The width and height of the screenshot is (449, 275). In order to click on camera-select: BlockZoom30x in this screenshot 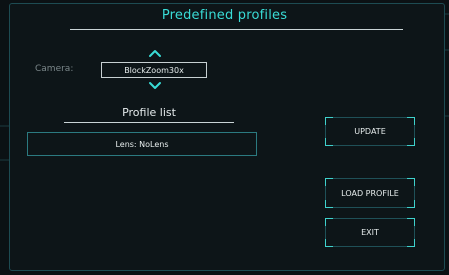, I will do `click(154, 70)`.